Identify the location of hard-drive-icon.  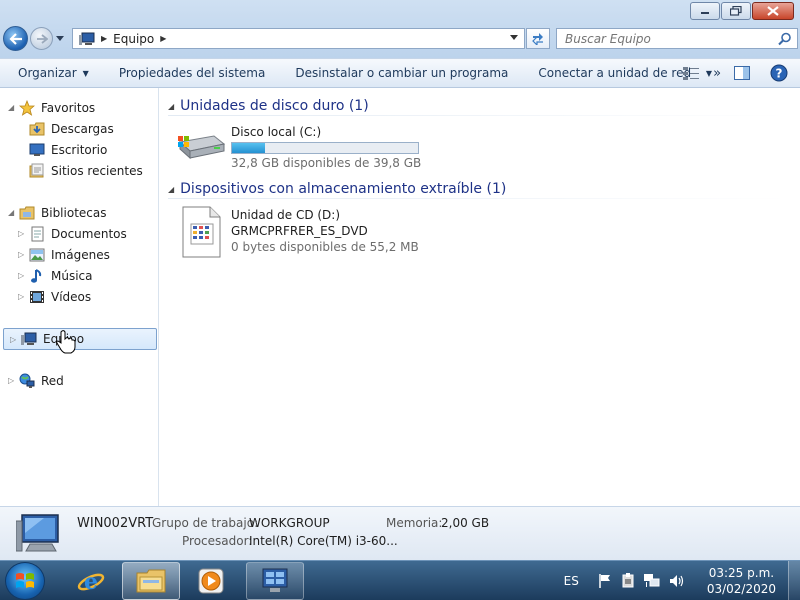
(202, 147).